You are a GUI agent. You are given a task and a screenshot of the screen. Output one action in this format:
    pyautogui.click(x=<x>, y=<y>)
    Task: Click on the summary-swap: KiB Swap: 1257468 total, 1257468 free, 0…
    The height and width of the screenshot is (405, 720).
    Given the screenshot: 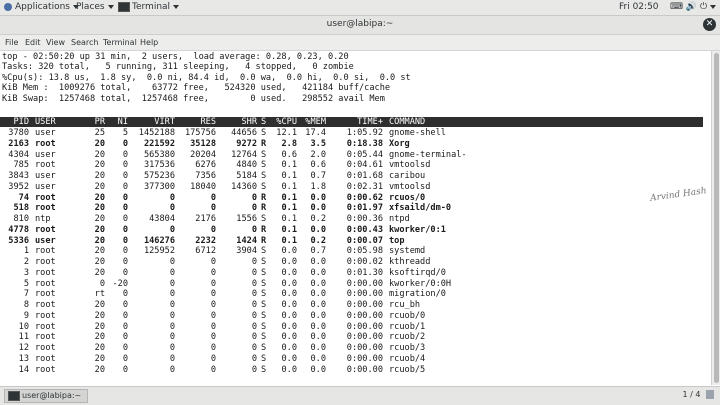 What is the action you would take?
    pyautogui.click(x=193, y=98)
    